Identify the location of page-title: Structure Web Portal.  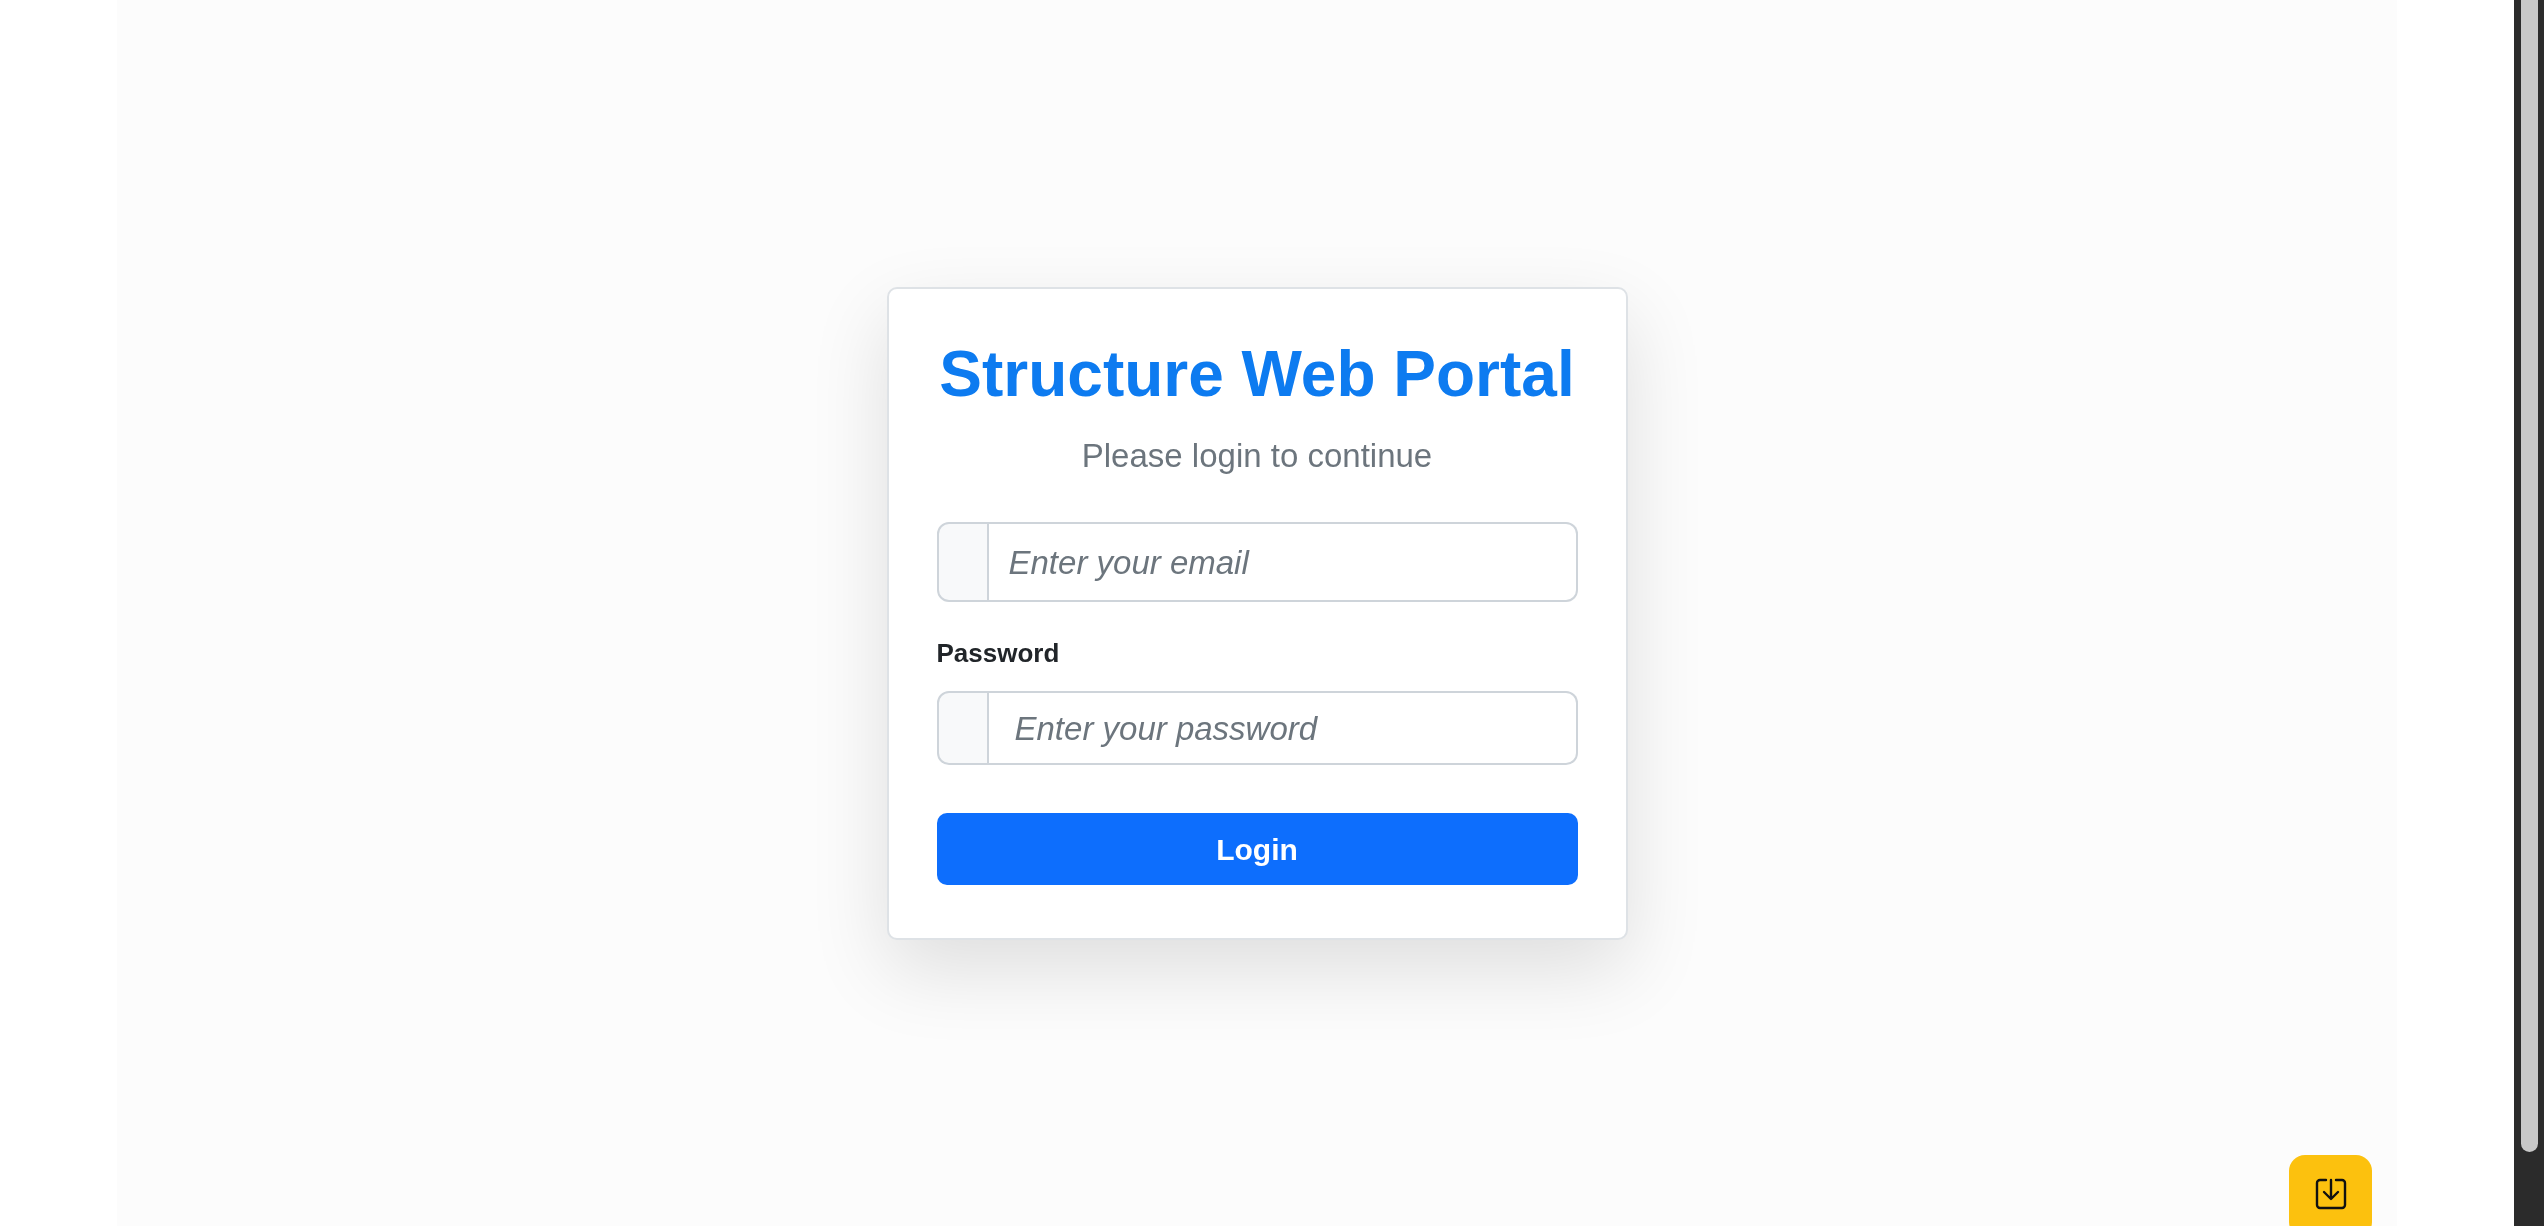
(1257, 373).